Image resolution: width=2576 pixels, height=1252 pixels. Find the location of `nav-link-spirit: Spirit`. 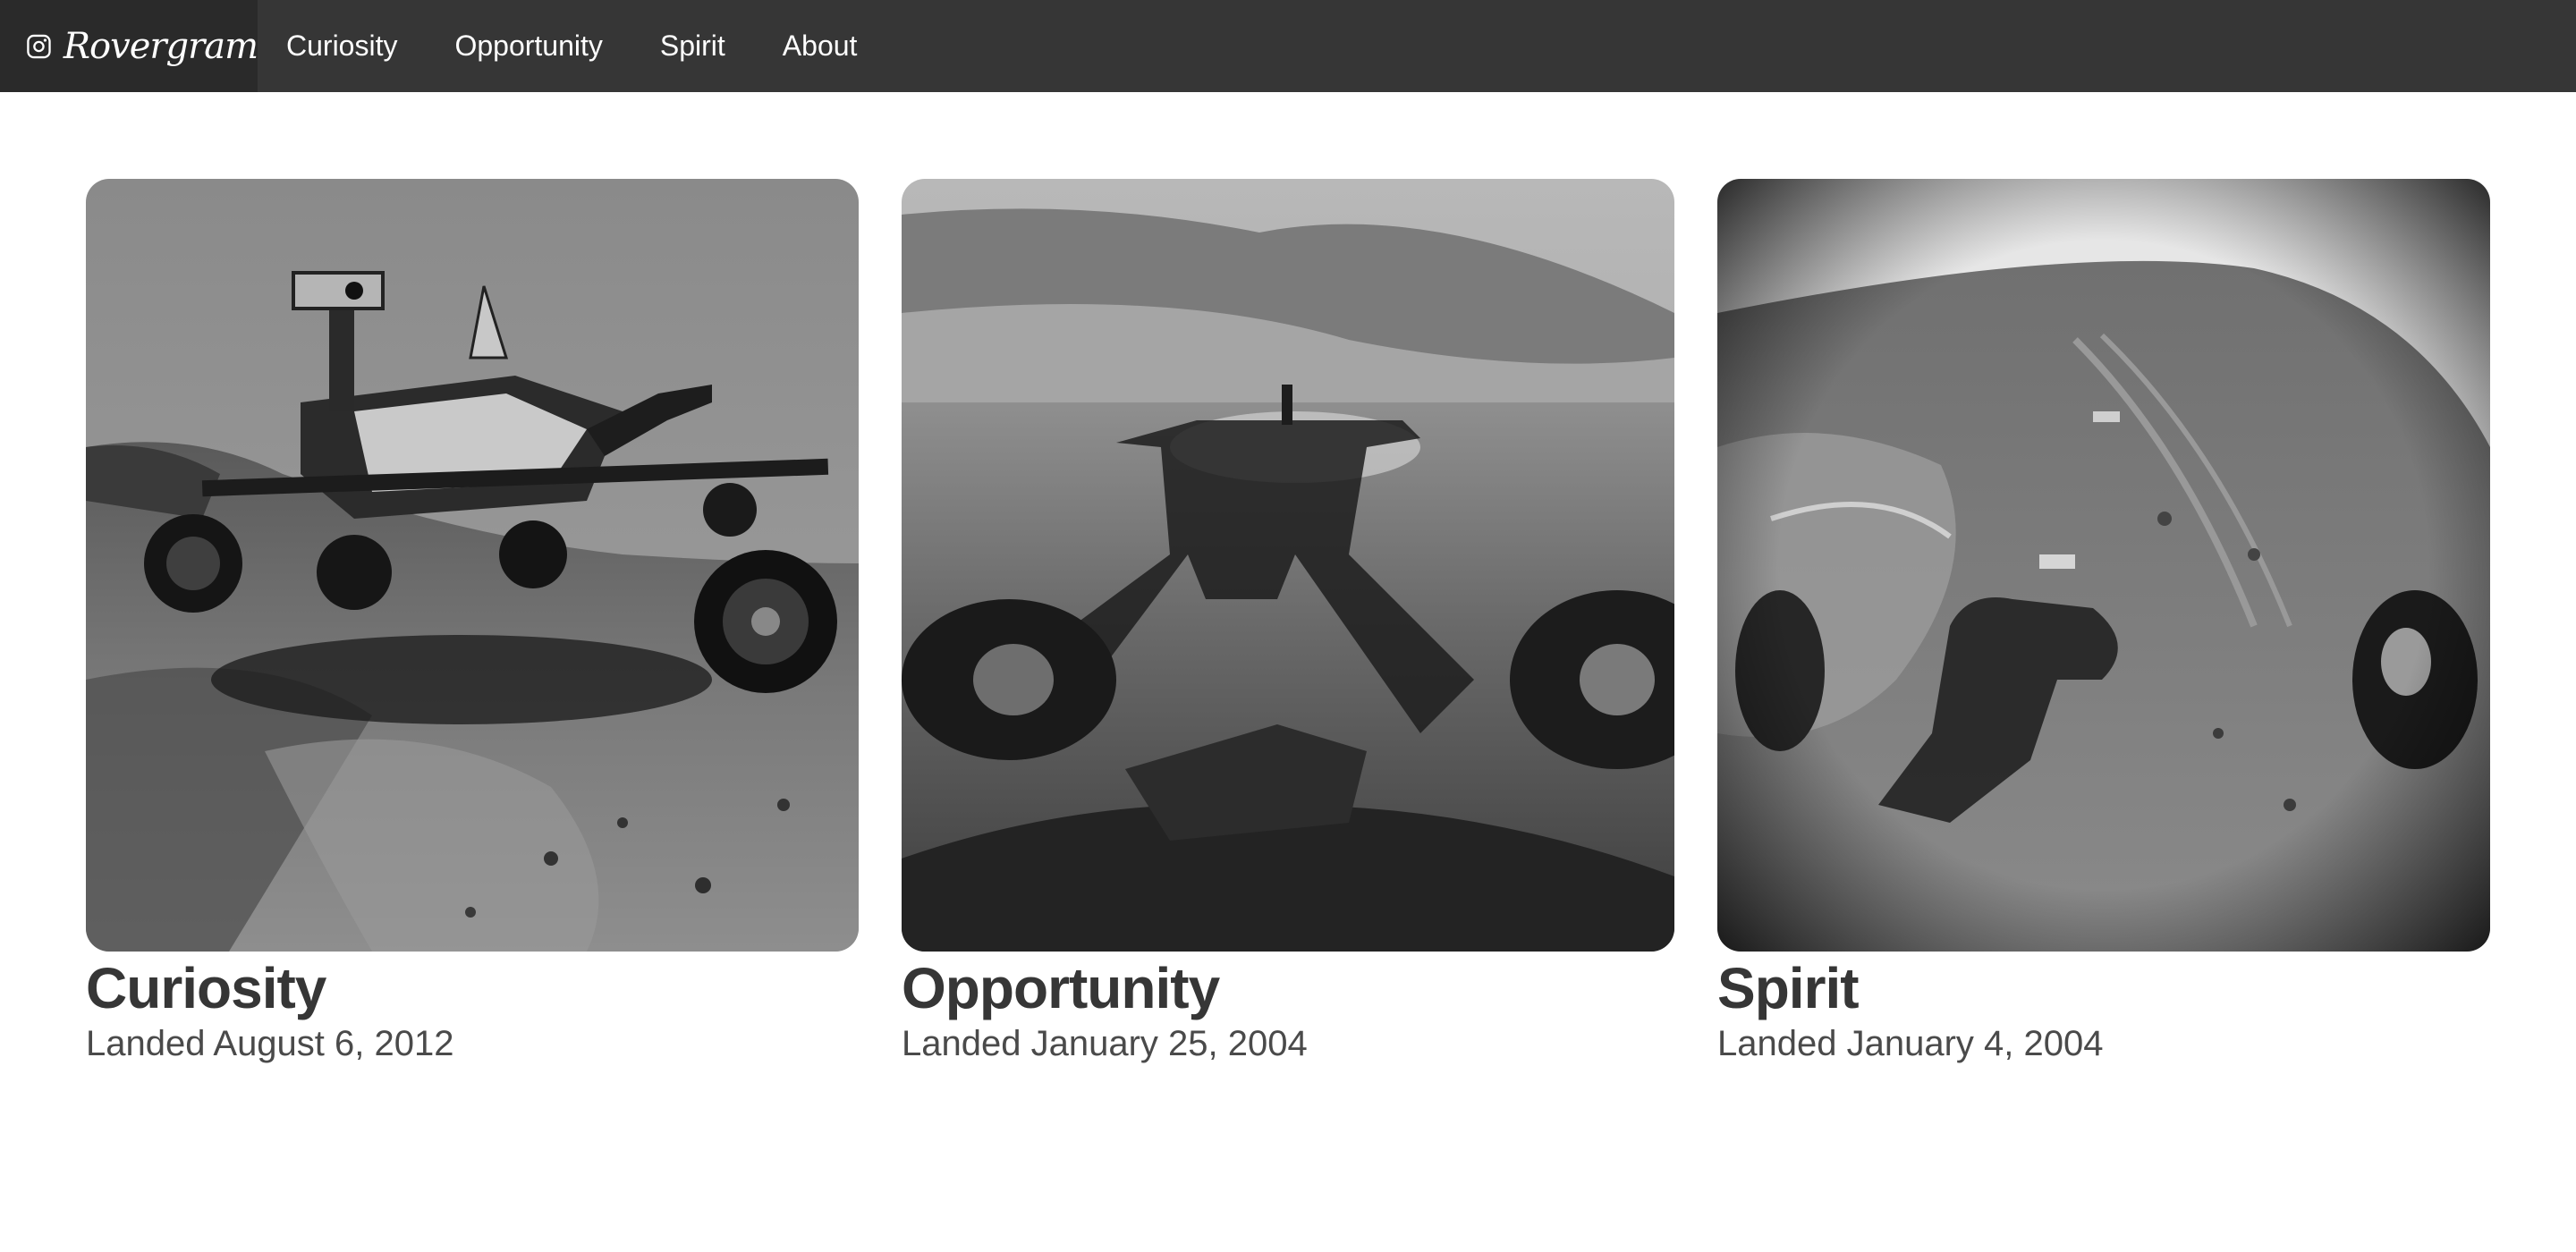

nav-link-spirit: Spirit is located at coordinates (692, 46).